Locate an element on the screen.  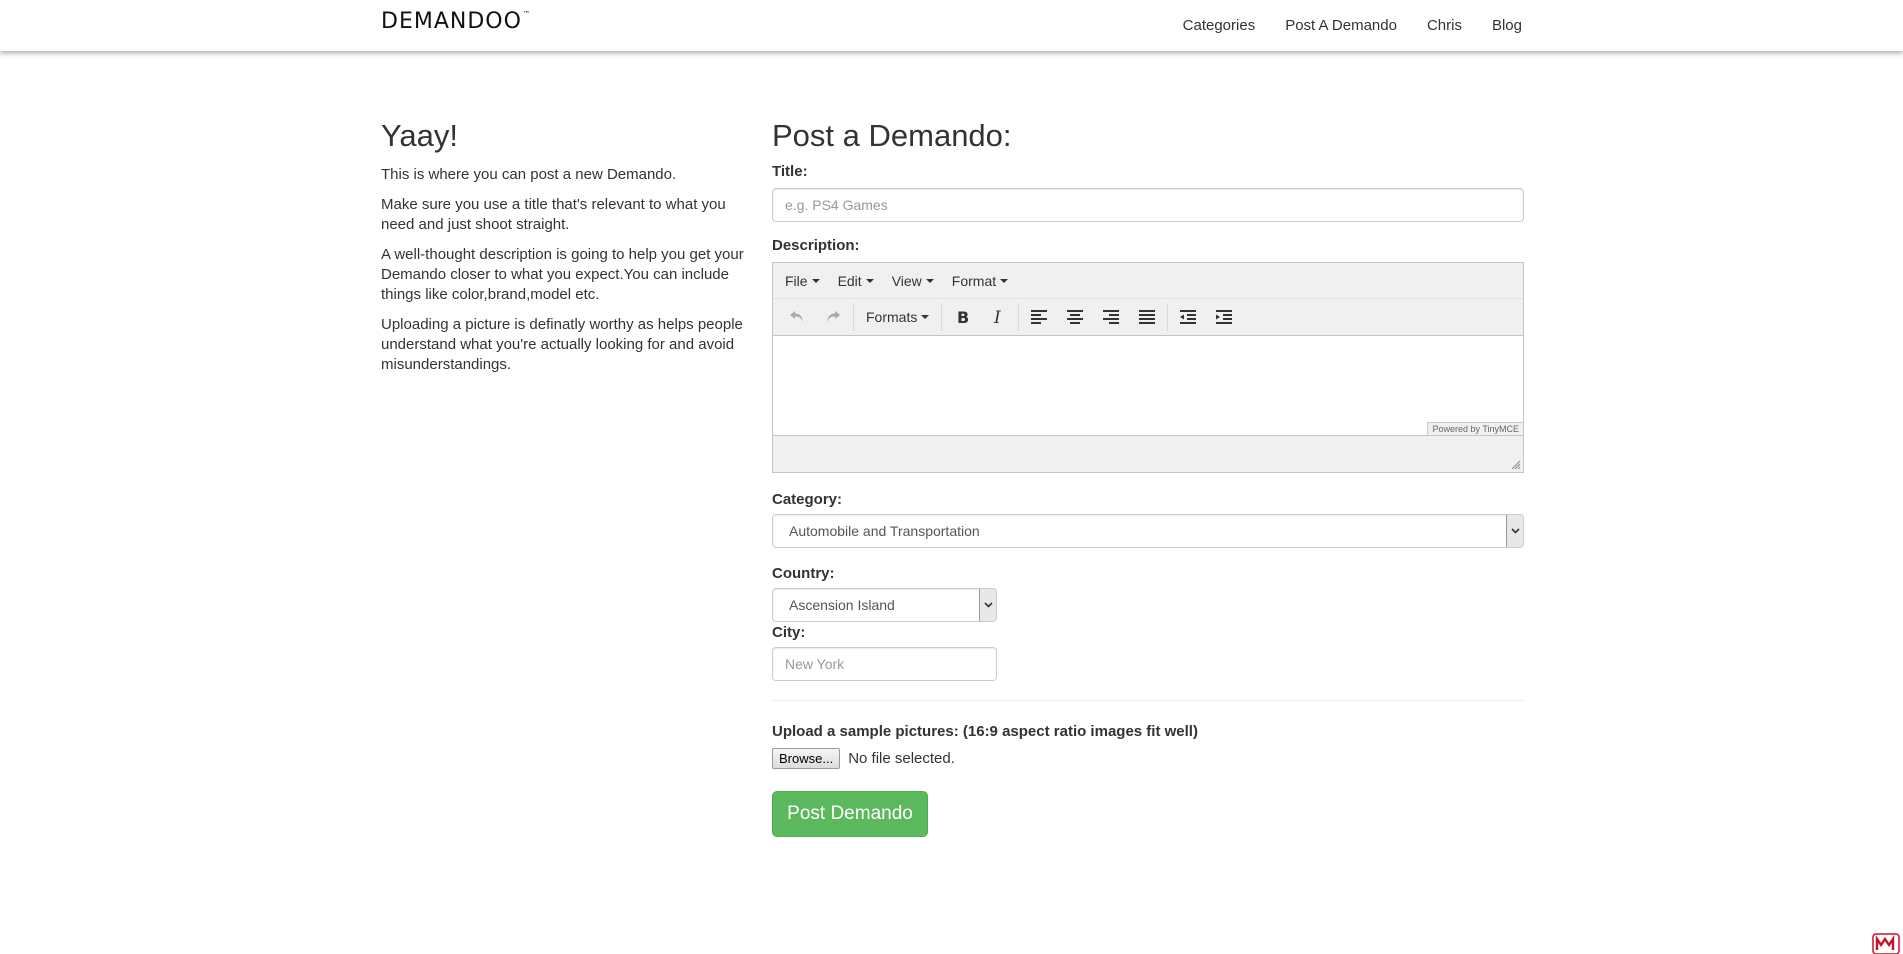
align-justify-button is located at coordinates (1147, 317).